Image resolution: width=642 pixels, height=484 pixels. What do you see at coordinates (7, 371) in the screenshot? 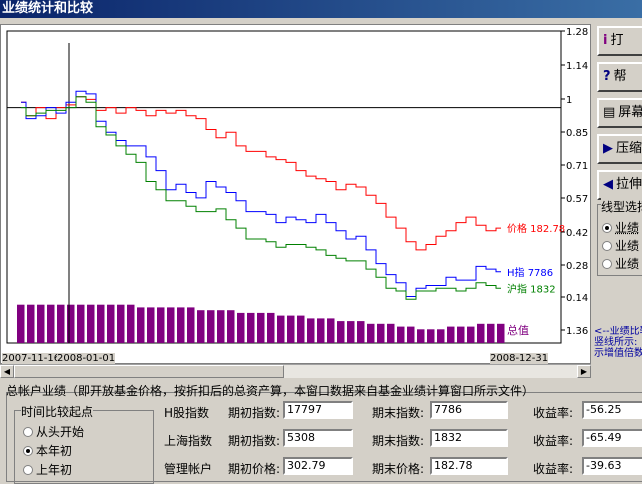
I see `scroll-left-icon: ◀` at bounding box center [7, 371].